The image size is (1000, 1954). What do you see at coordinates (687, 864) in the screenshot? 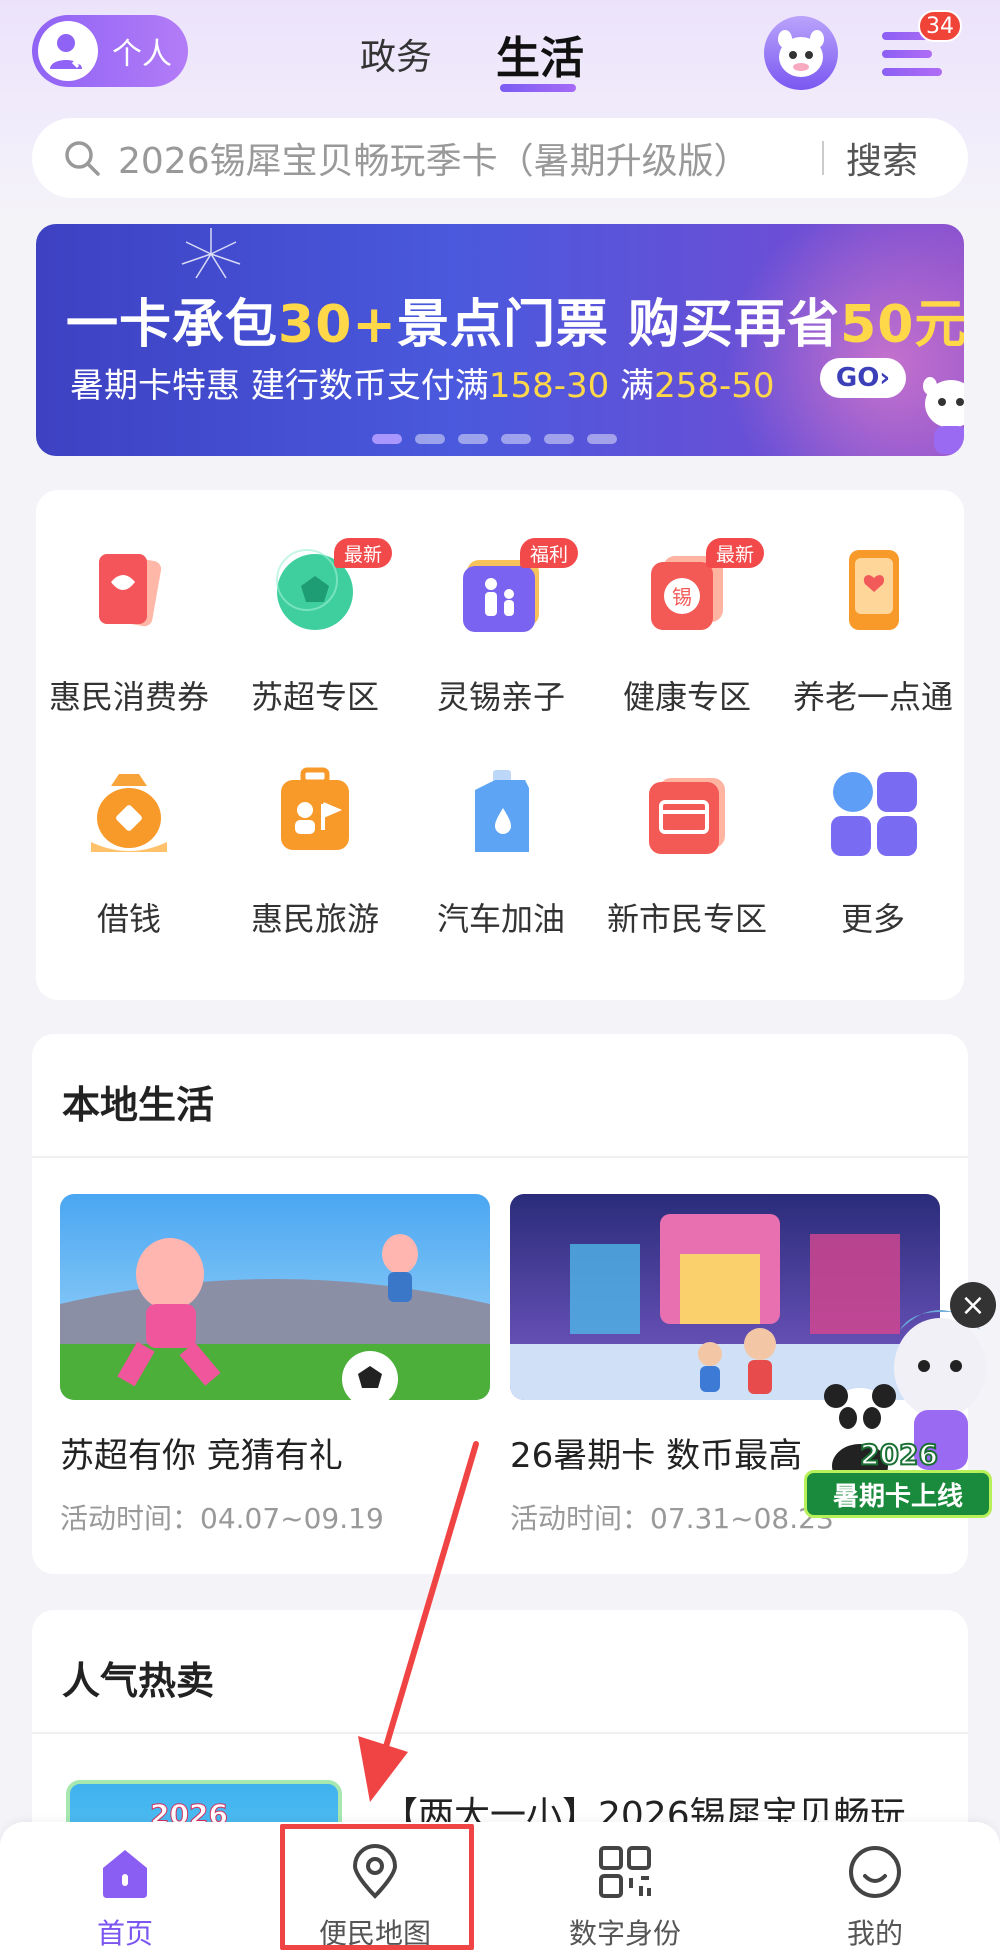
I see `service-new-citizen: 新市民专区` at bounding box center [687, 864].